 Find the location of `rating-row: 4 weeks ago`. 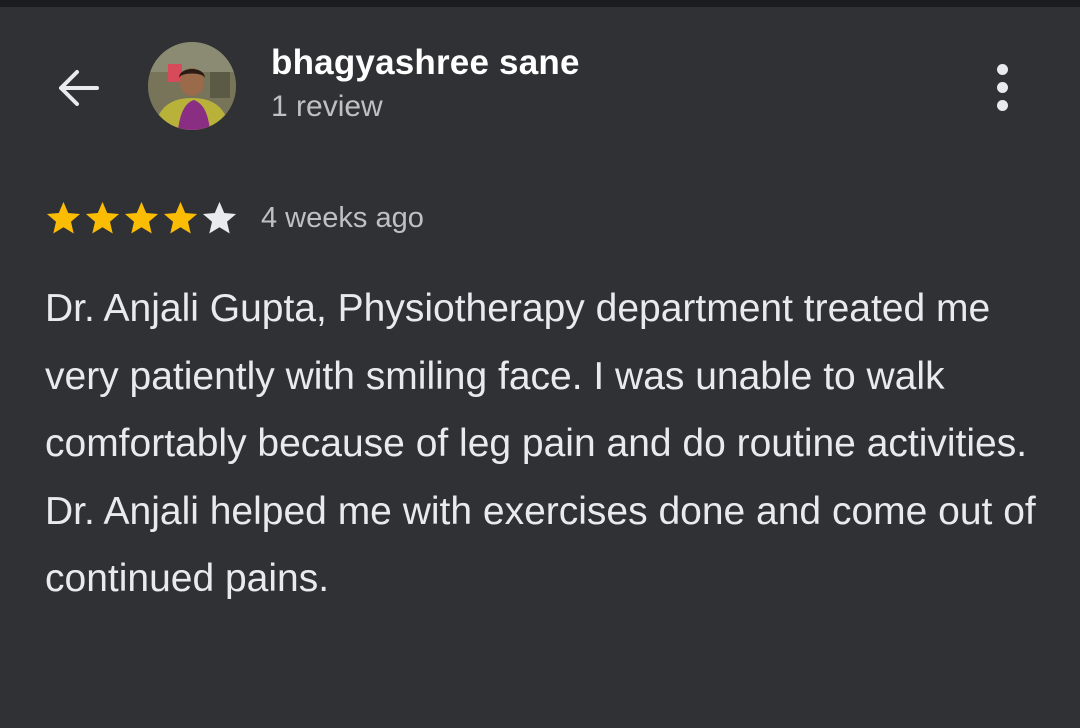

rating-row: 4 weeks ago is located at coordinates (234, 218).